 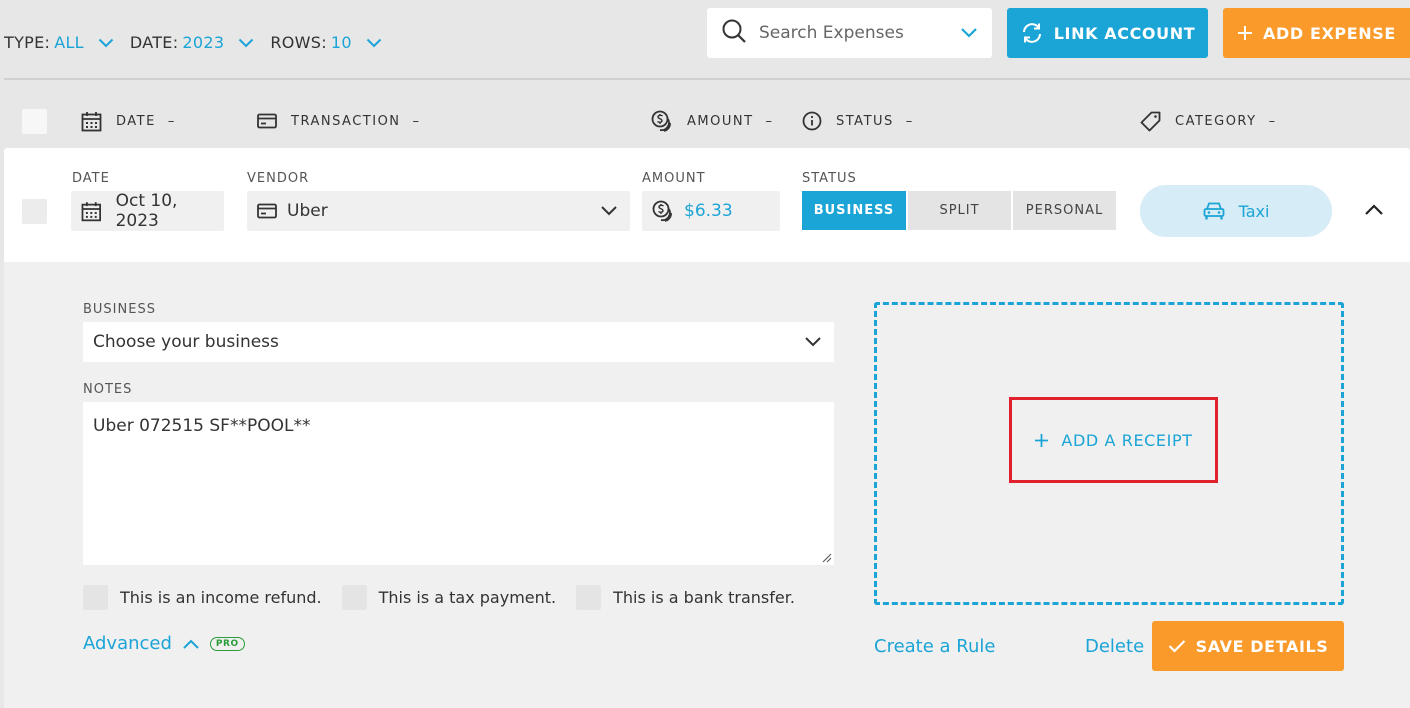 I want to click on column-header-category: CATEGORY –, so click(x=1208, y=121).